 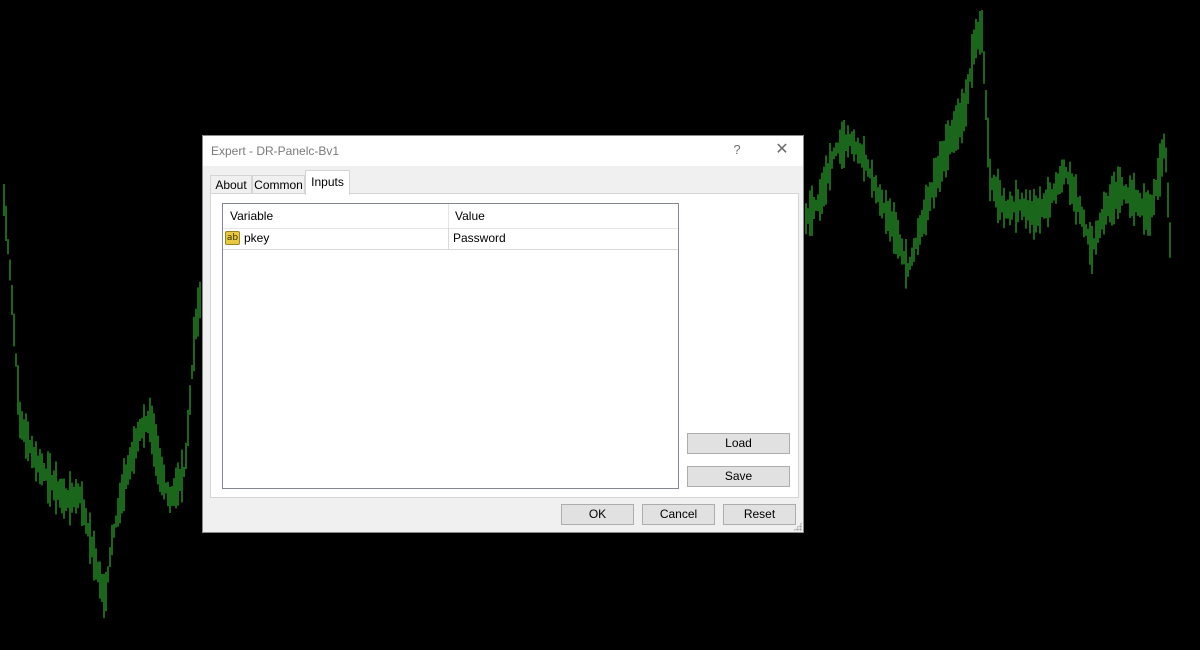 I want to click on help-button: ?, so click(x=737, y=151).